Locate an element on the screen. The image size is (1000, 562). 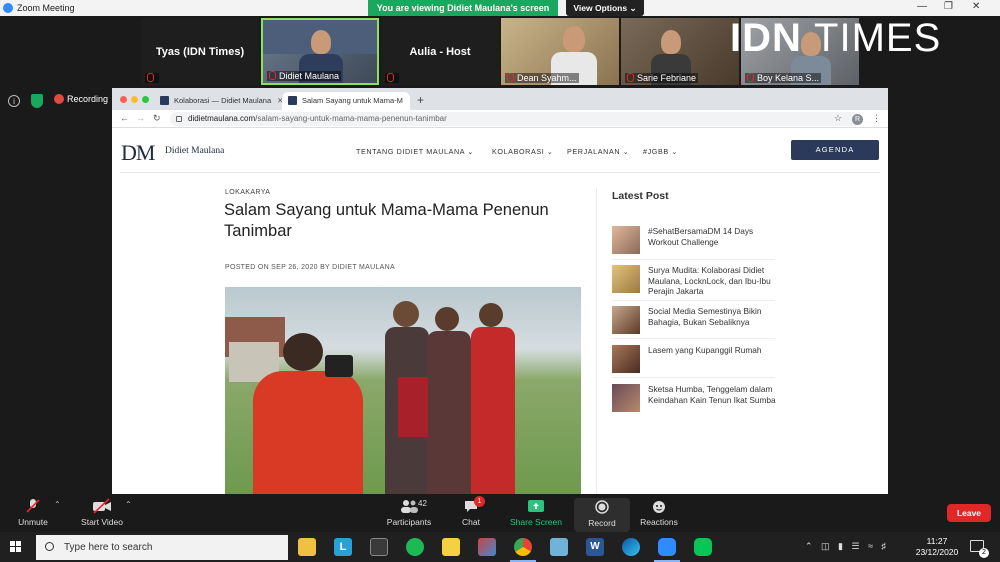
video-options-caret: ⌃ is located at coordinates (128, 504).